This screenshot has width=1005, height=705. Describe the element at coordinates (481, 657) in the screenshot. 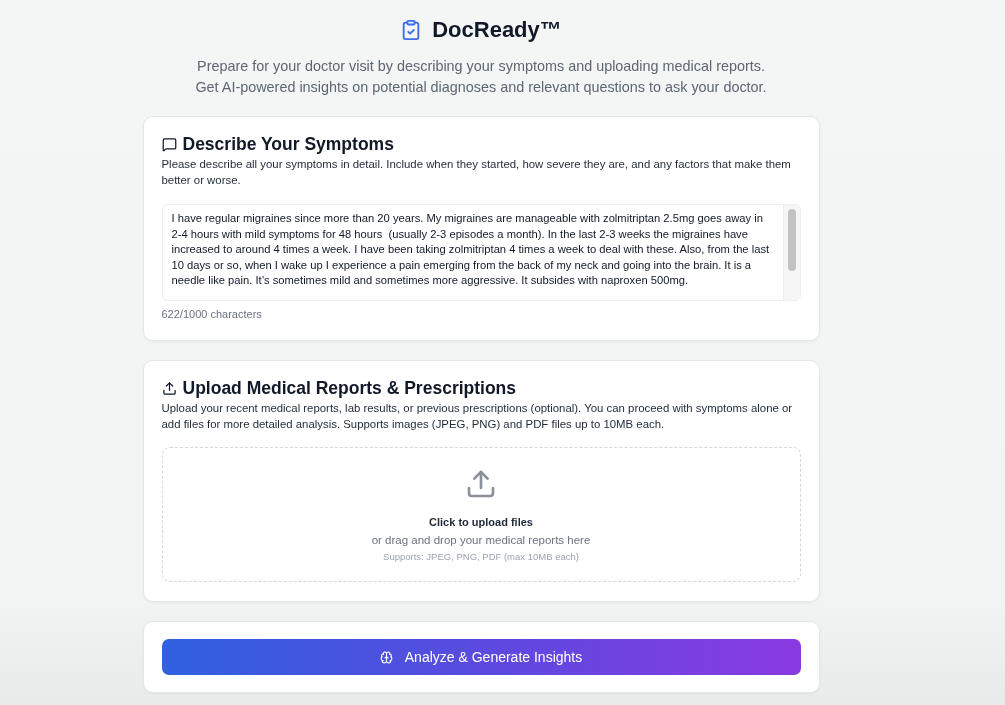

I see `analyze-button: Analyze & Generate Insights` at that location.